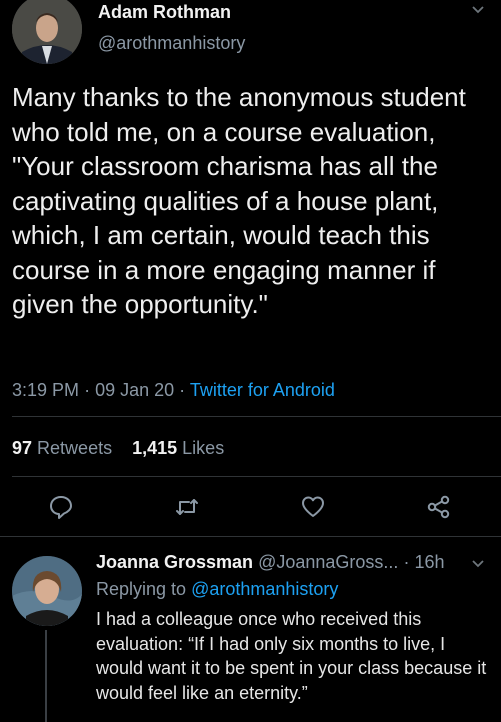 The width and height of the screenshot is (501, 722). Describe the element at coordinates (46, 676) in the screenshot. I see `thread-line` at that location.